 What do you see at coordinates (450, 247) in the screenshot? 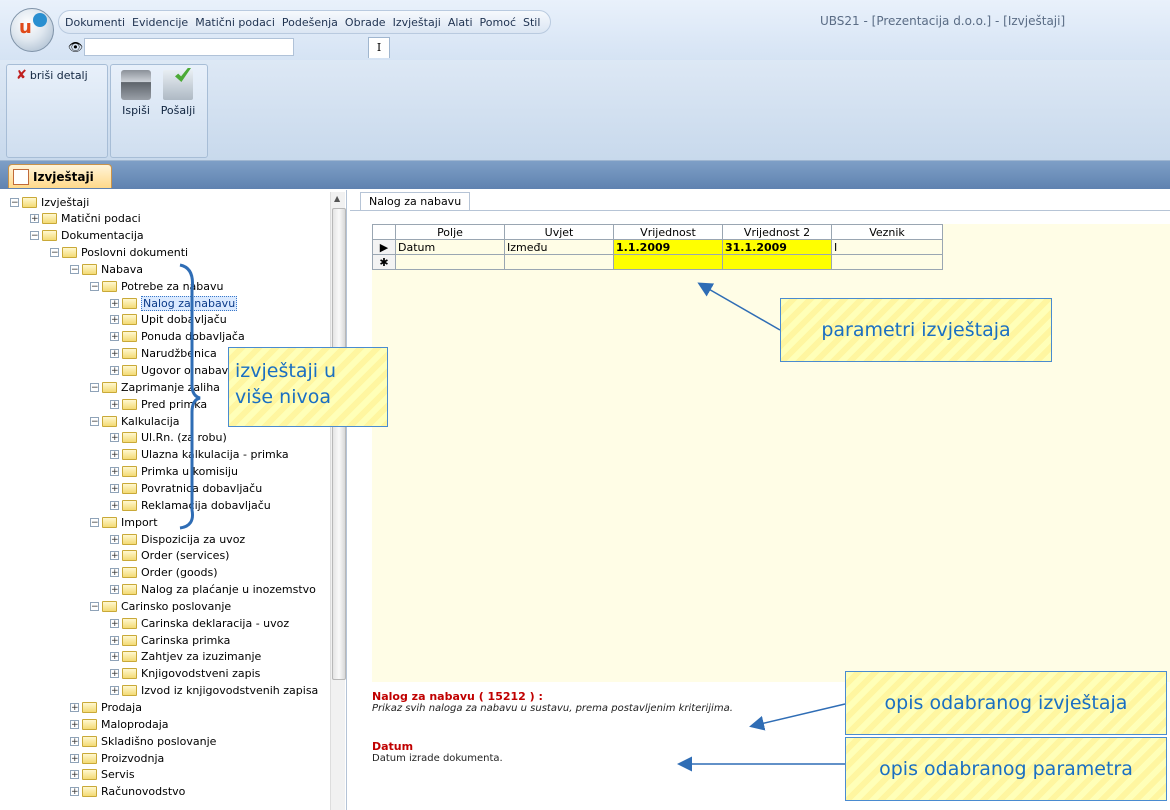
I see `grid-cell-field: Datum` at bounding box center [450, 247].